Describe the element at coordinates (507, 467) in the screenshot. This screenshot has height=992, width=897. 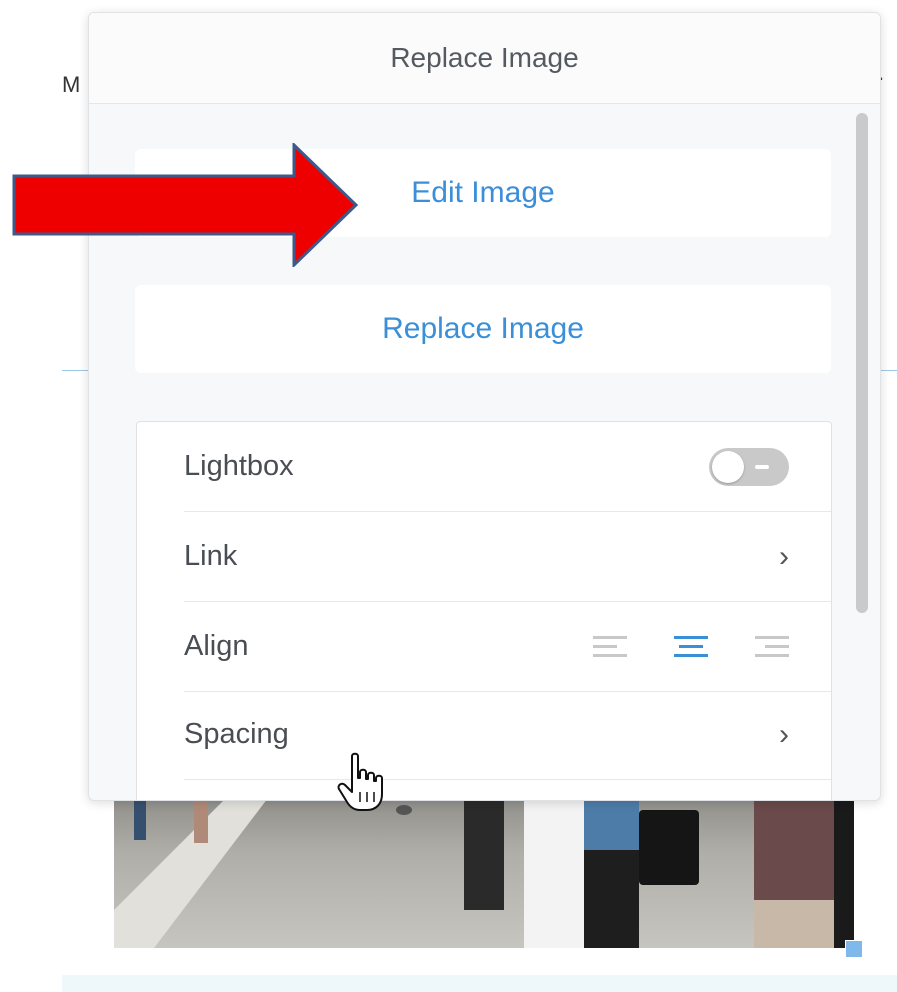
I see `setting-row-lightbox: Lightbox` at that location.